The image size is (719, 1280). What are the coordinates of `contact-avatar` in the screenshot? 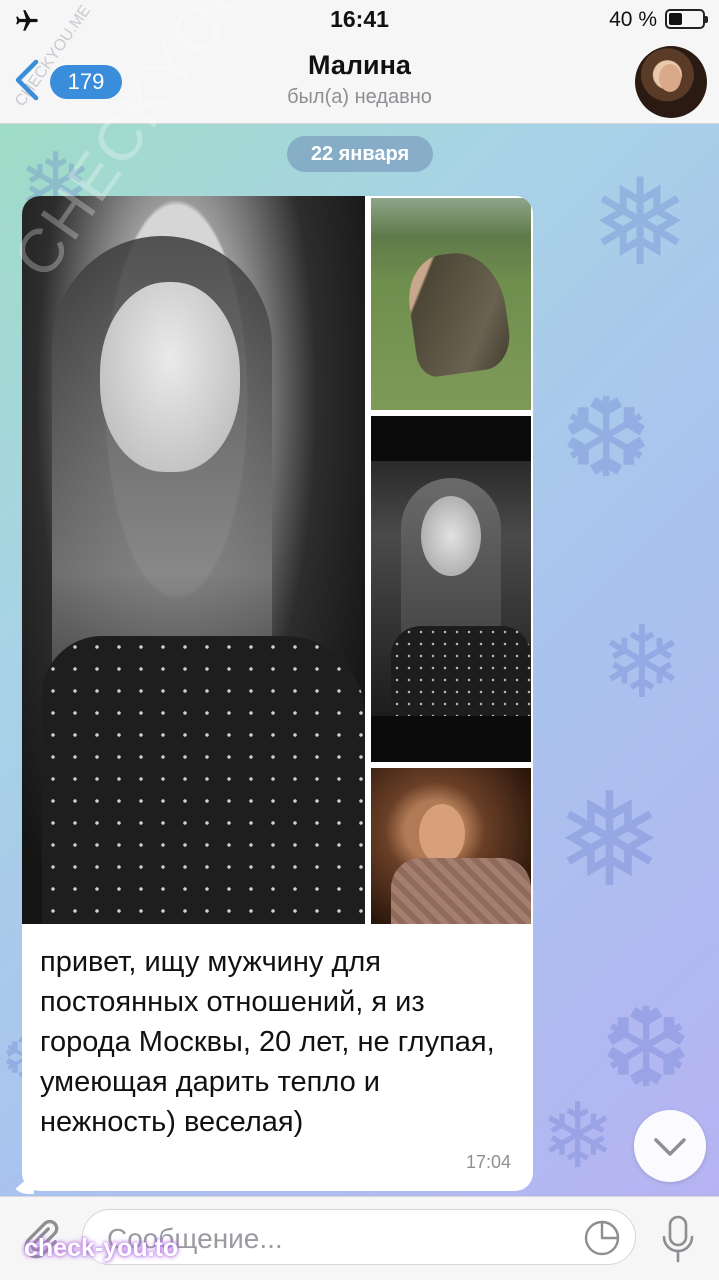 It's located at (671, 82).